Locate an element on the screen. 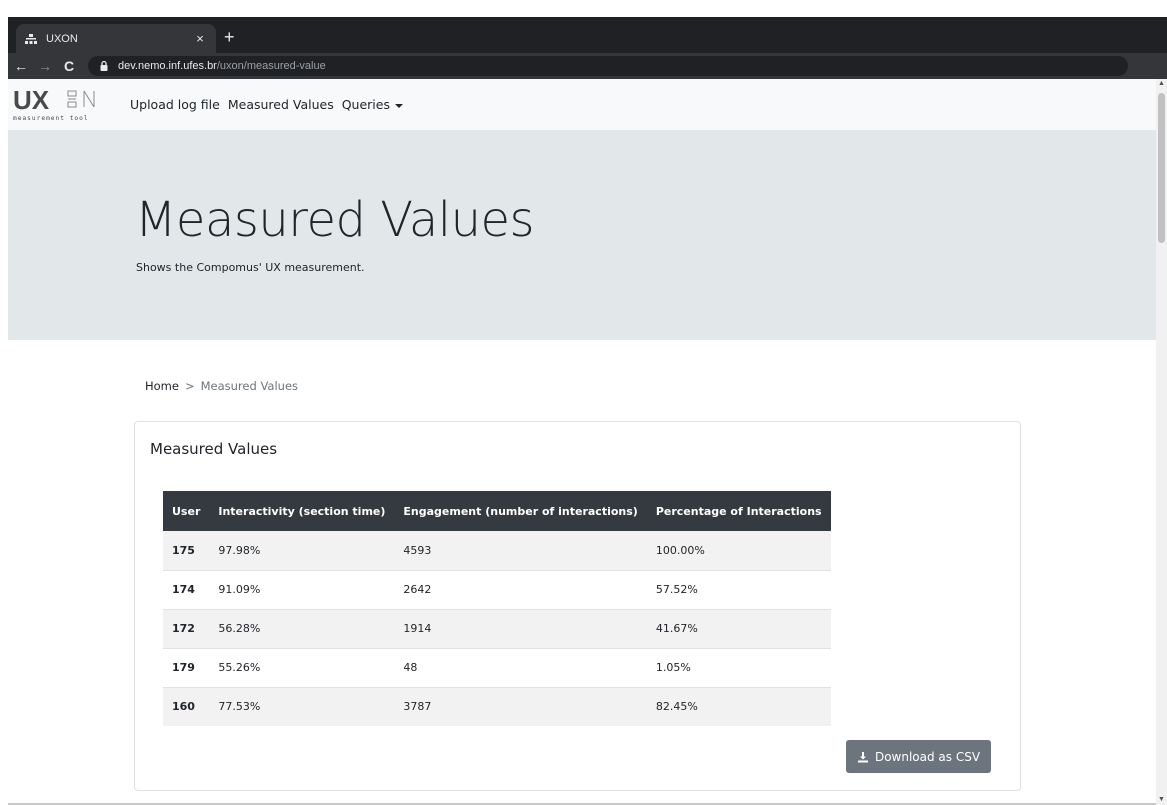  table-row: 174 91.09% 2642 57.52% is located at coordinates (497, 589).